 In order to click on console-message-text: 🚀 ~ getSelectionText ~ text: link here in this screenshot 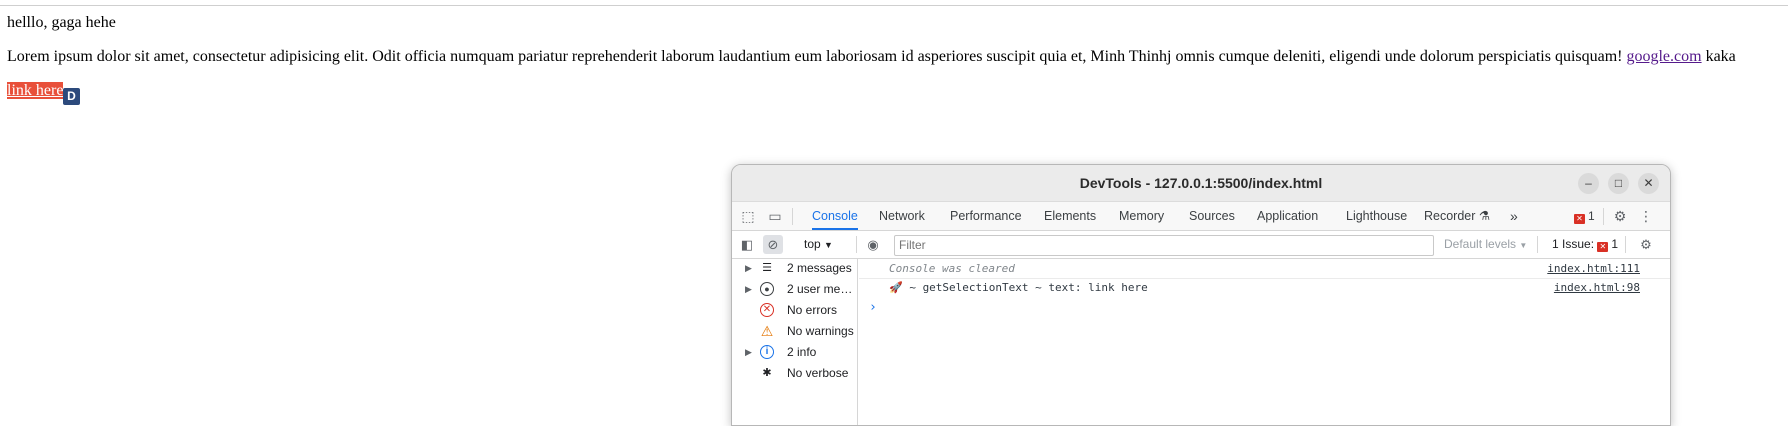, I will do `click(1018, 287)`.